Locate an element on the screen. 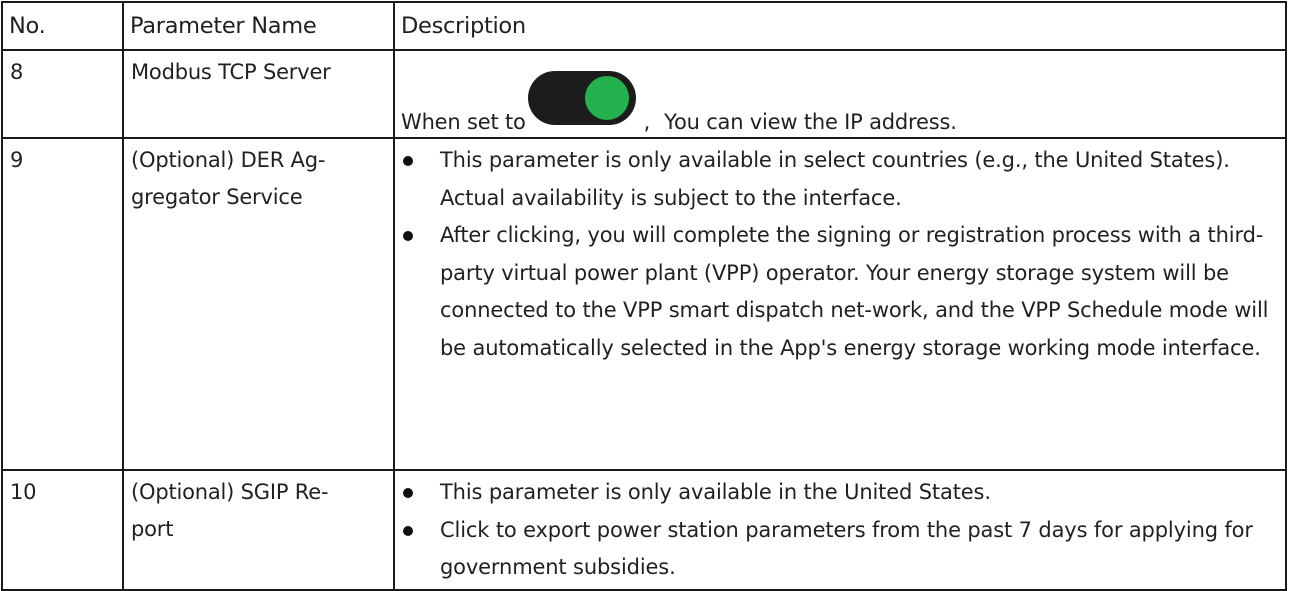  header-no: No. is located at coordinates (62, 26).